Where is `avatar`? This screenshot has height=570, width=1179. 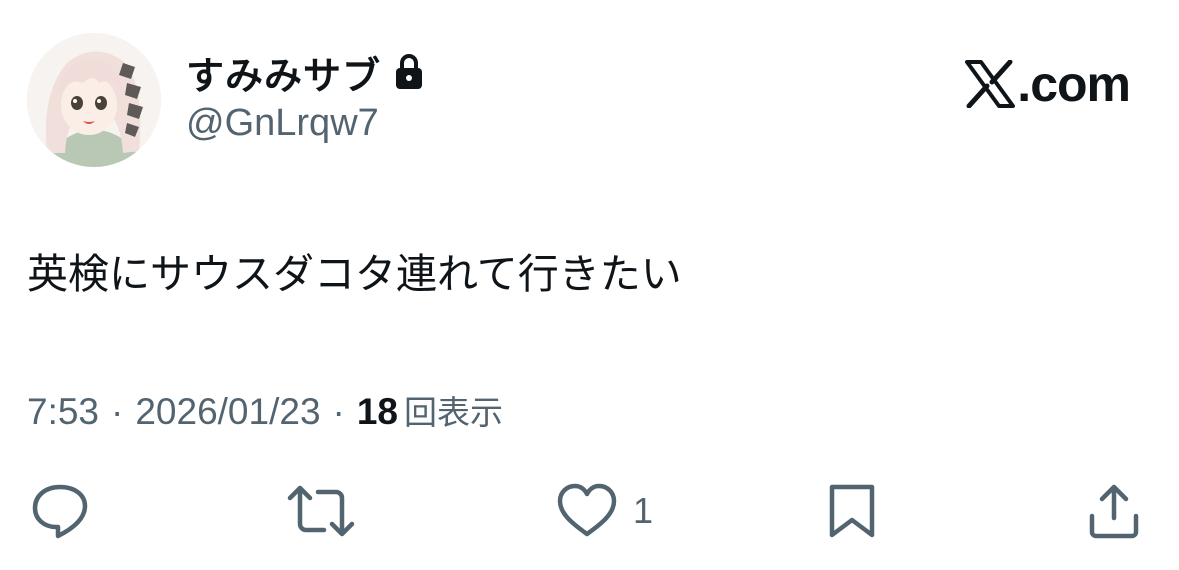
avatar is located at coordinates (94, 100).